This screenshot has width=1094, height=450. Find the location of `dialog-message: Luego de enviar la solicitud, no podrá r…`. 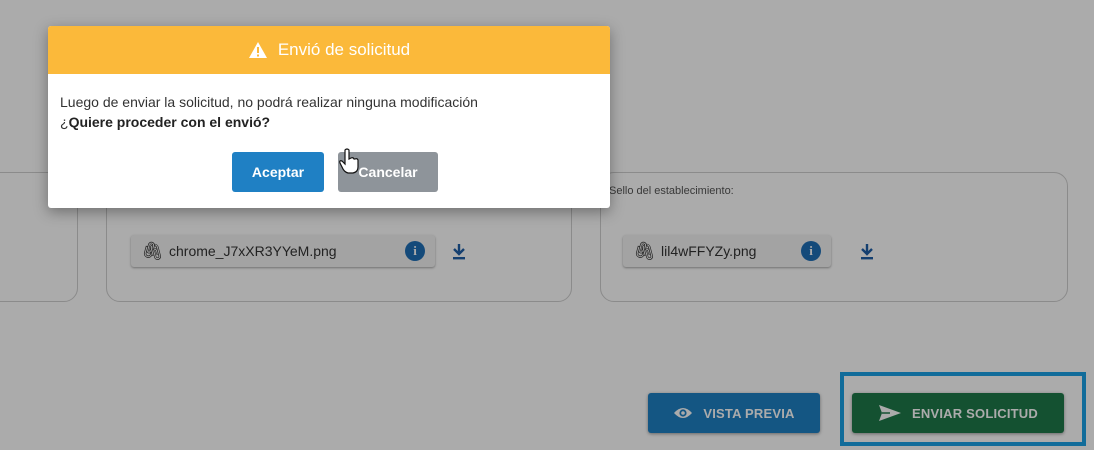

dialog-message: Luego de enviar la solicitud, no podrá r… is located at coordinates (269, 102).